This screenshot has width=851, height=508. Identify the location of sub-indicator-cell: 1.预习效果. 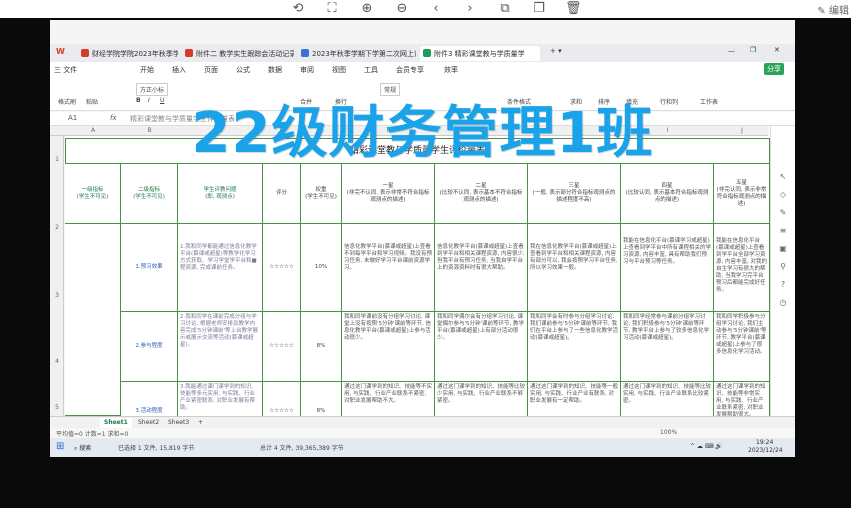
(149, 268).